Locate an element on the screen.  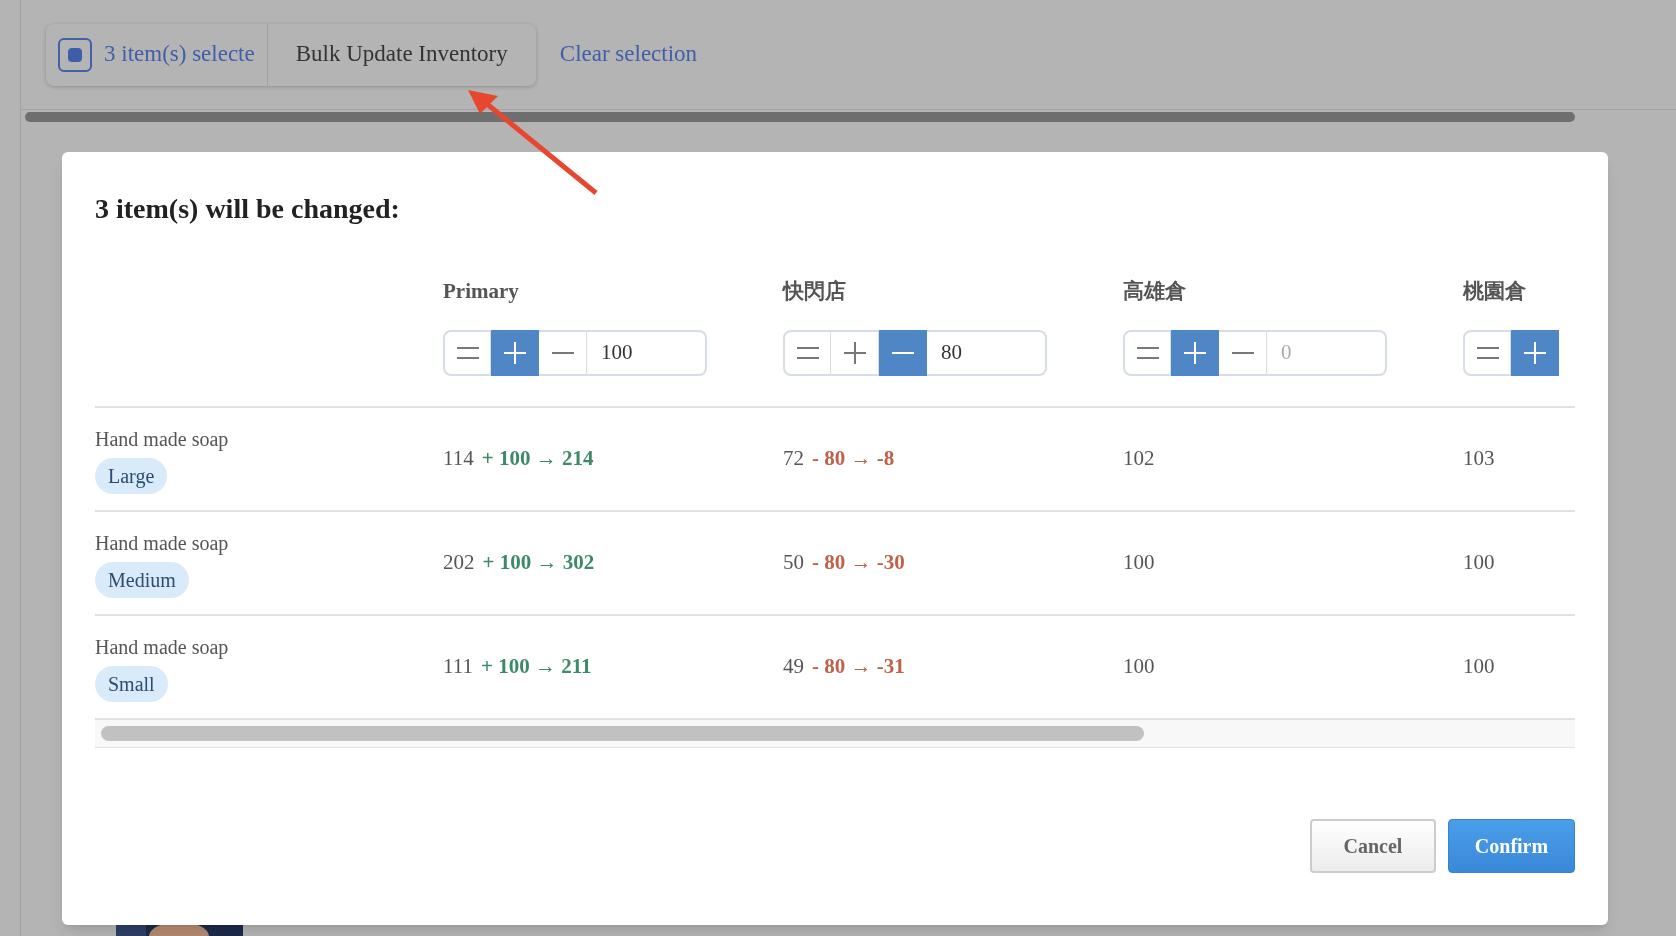
stock-change: + 100 → 302 is located at coordinates (538, 562).